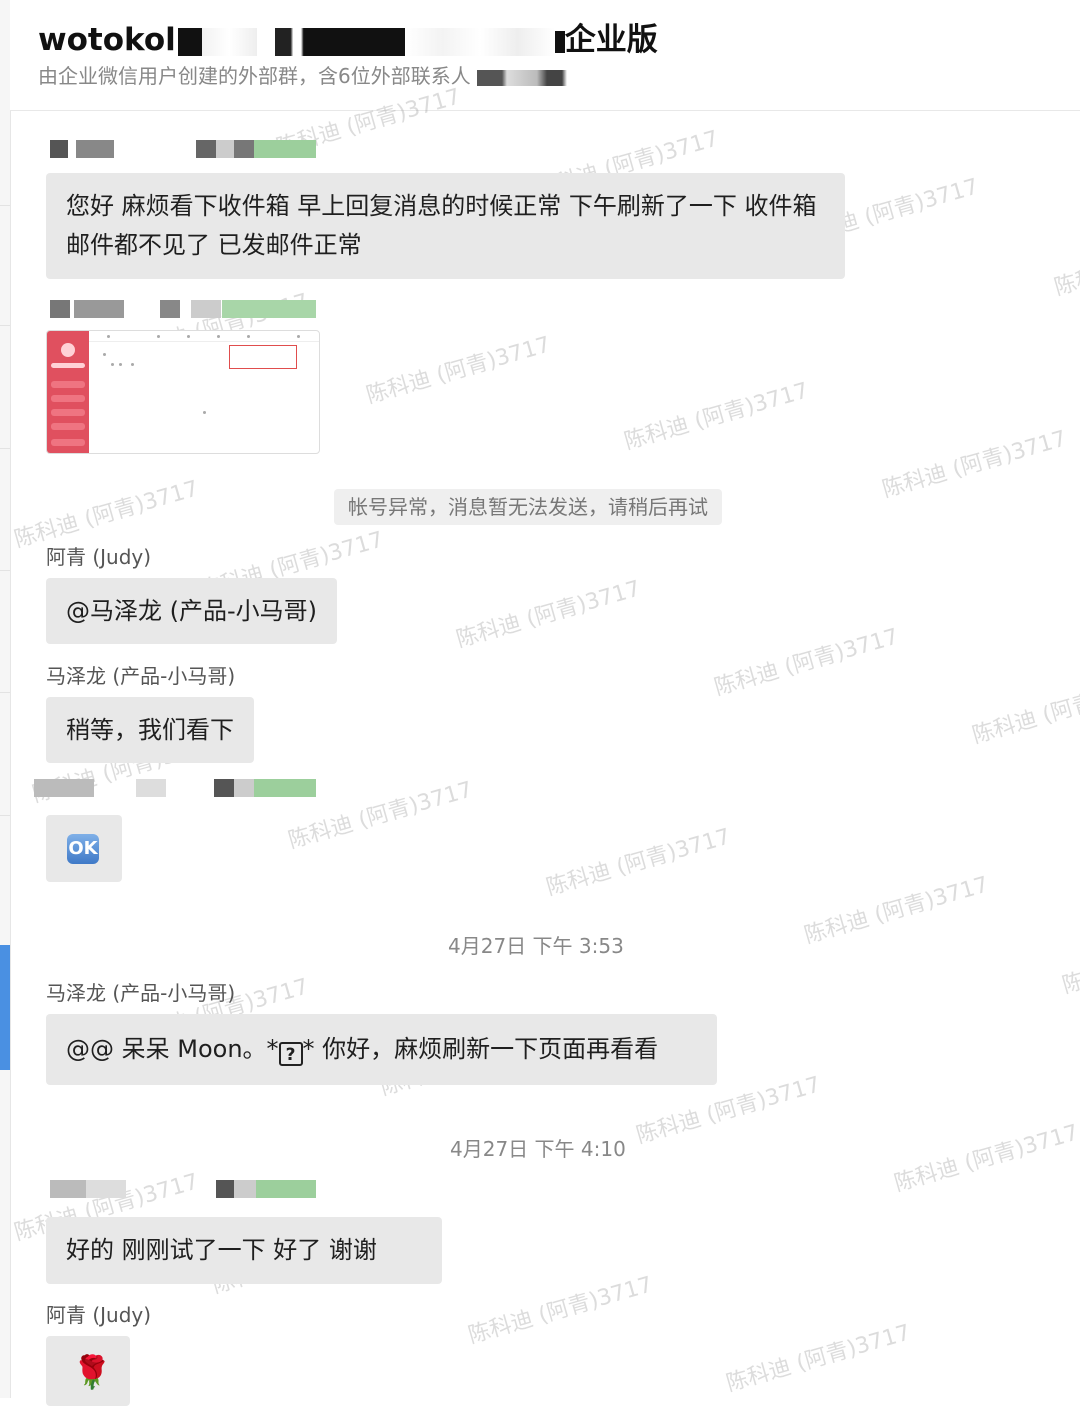  What do you see at coordinates (244, 1250) in the screenshot?
I see `message-bubble: 好的 刚刚试了一下 好了 谢谢` at bounding box center [244, 1250].